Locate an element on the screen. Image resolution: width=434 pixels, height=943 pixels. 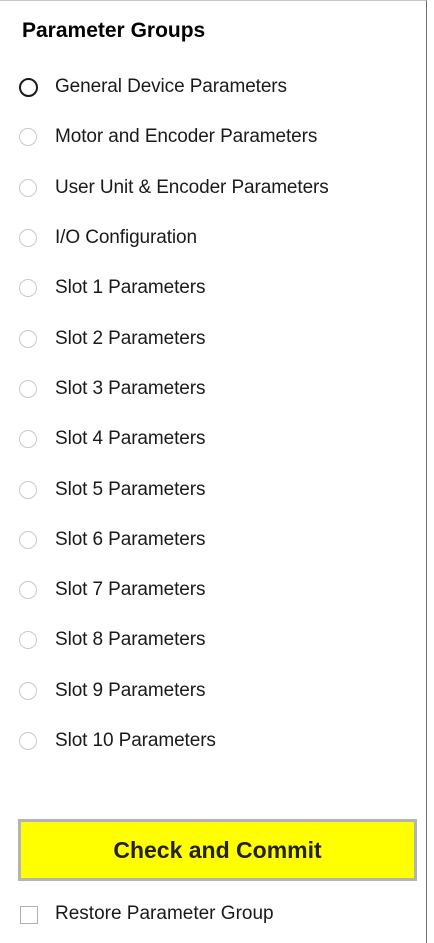
radio-label: Slot 4 Parameters is located at coordinates (130, 439).